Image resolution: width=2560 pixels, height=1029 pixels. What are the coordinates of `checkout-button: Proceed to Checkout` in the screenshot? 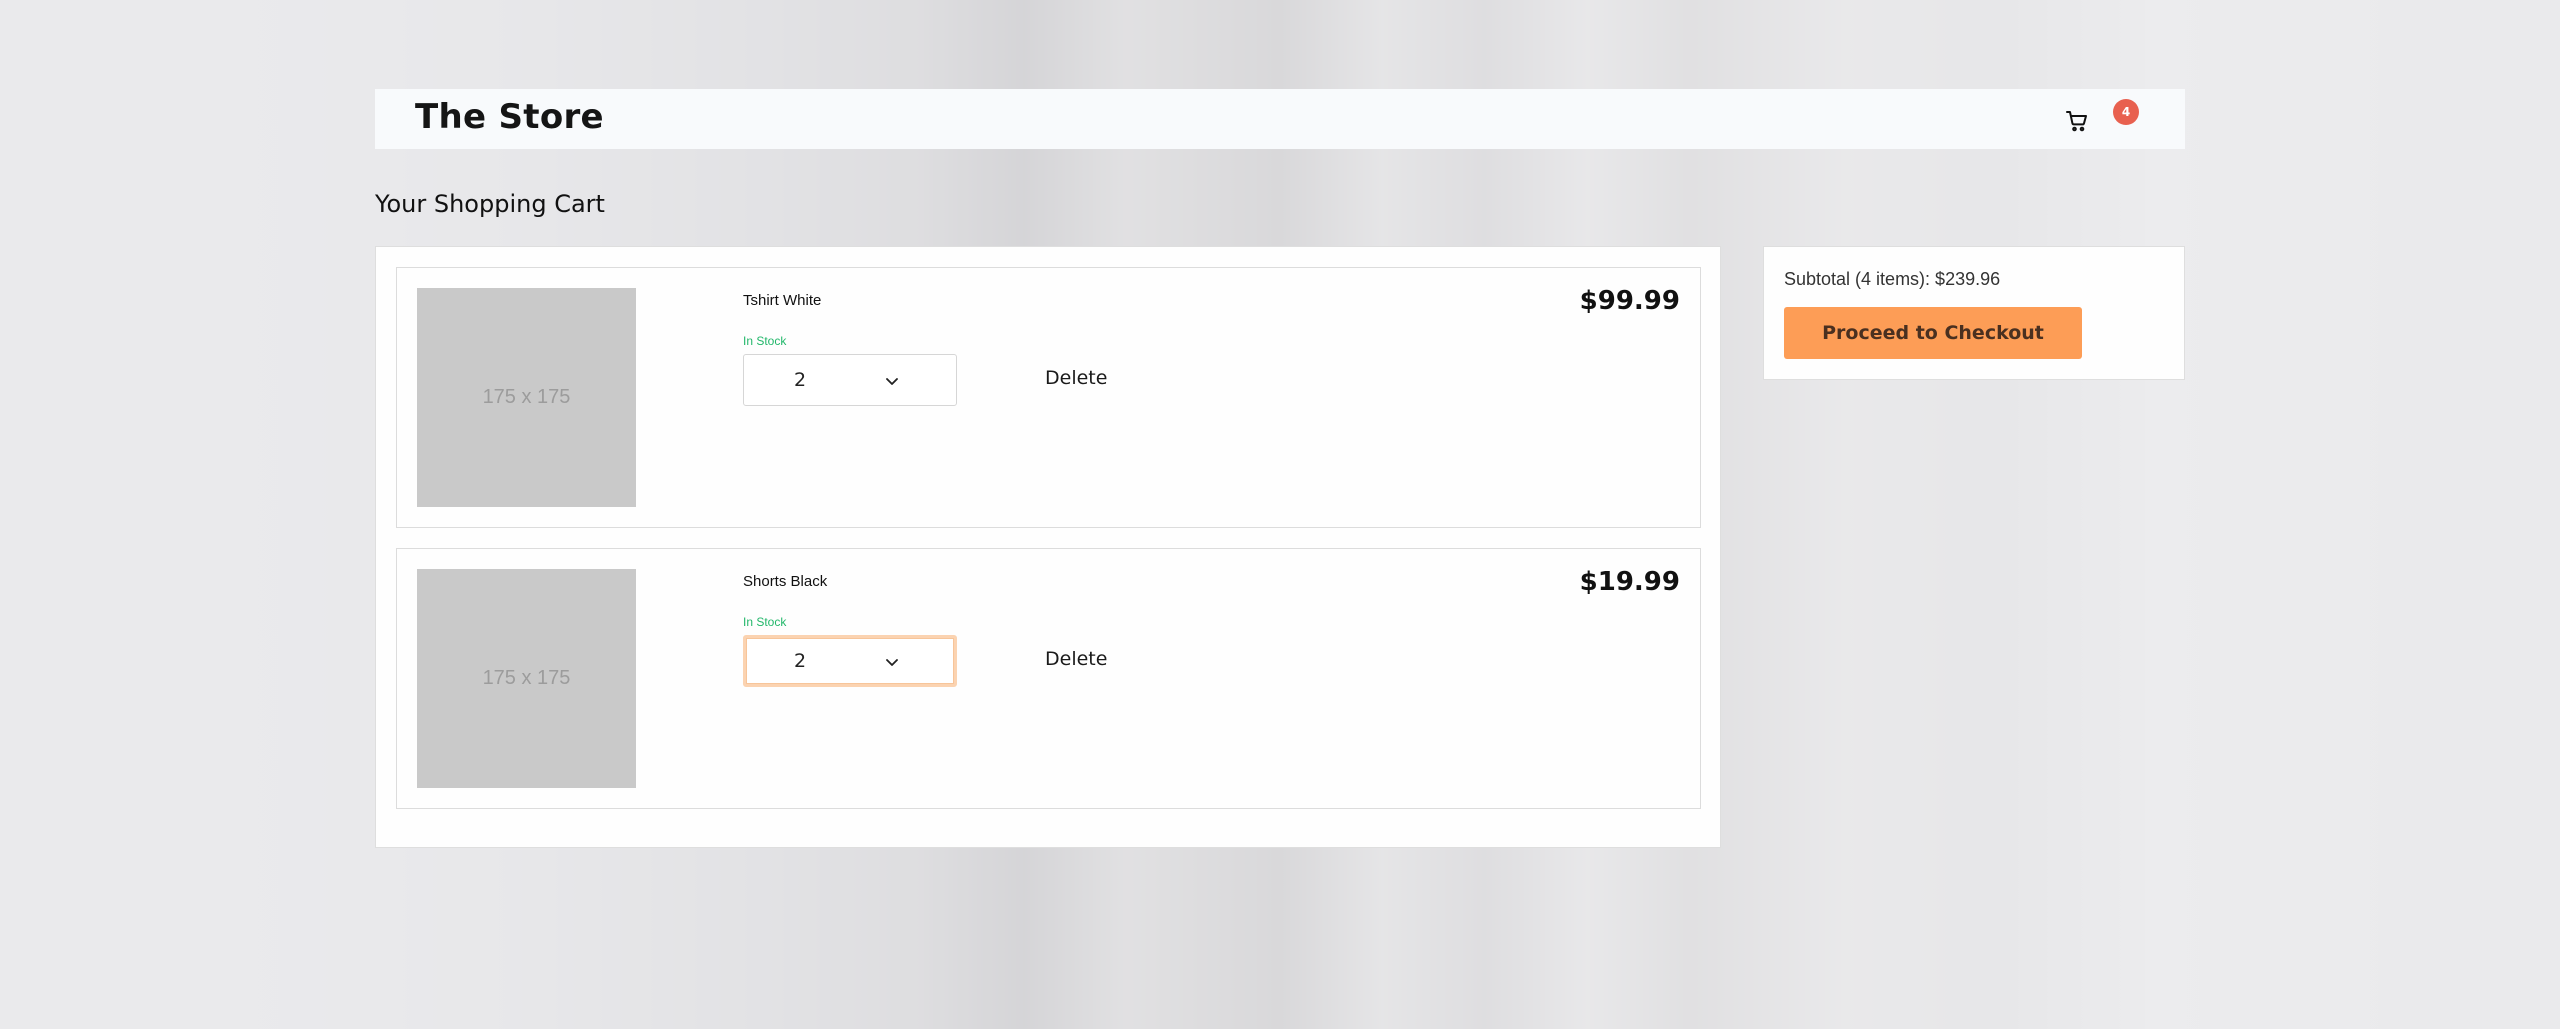 It's located at (1933, 333).